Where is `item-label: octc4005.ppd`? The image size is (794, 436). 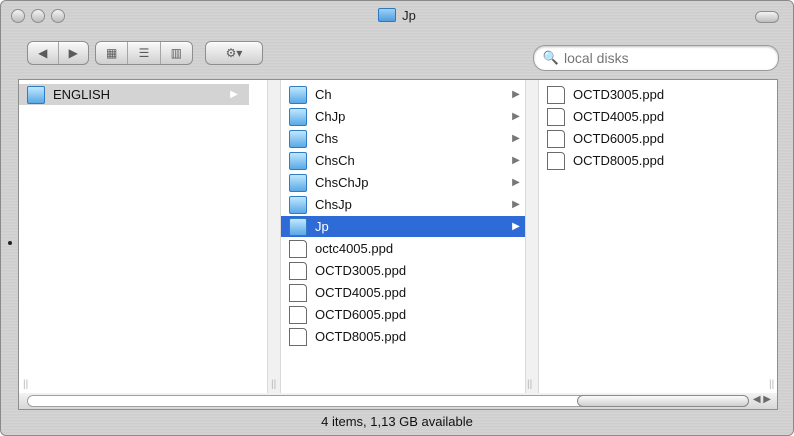 item-label: octc4005.ppd is located at coordinates (354, 248).